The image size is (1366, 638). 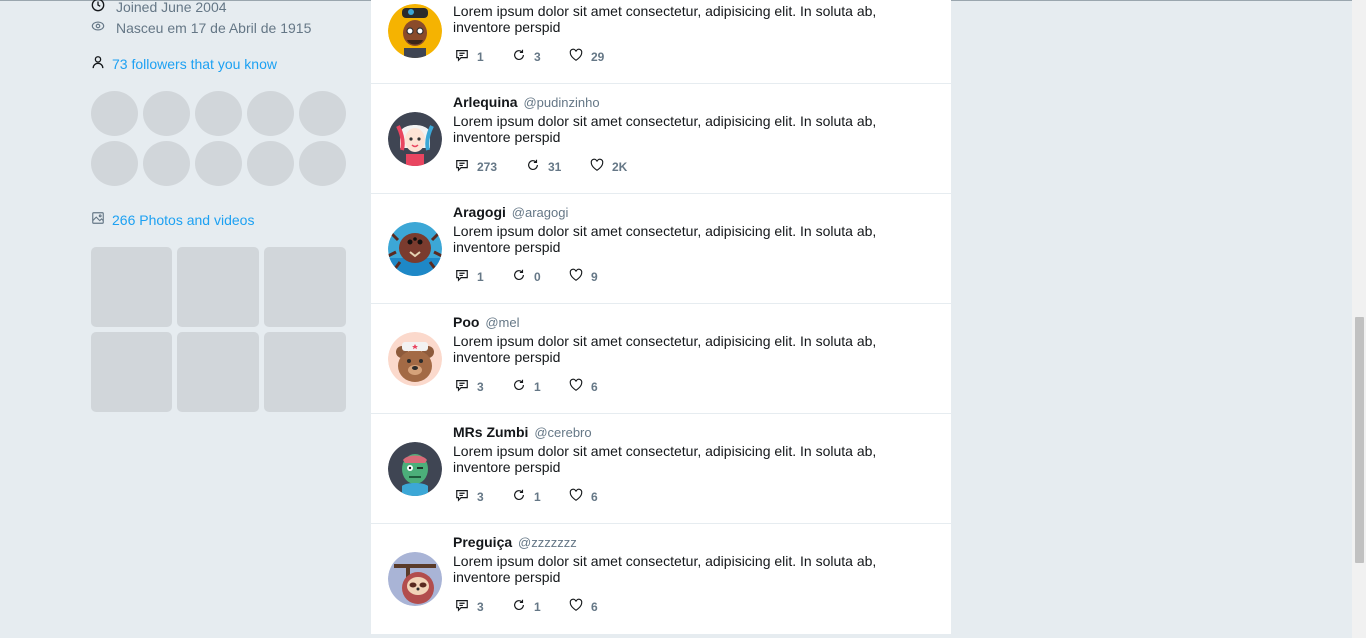 I want to click on photos-videos-link: 266 Photos and videos, so click(x=172, y=219).